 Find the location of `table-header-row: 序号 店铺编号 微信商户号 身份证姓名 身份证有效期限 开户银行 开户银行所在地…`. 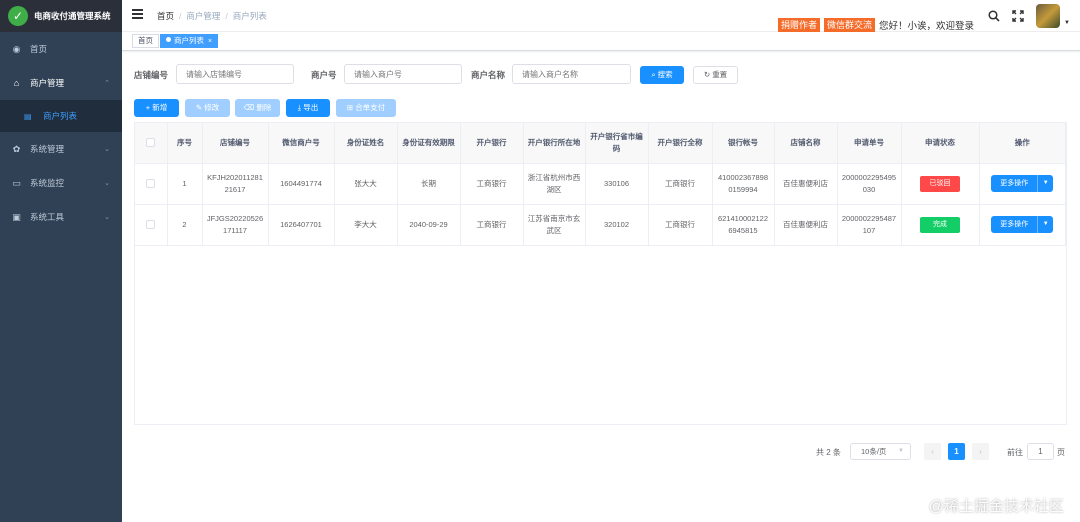

table-header-row: 序号 店铺编号 微信商户号 身份证姓名 身份证有效期限 开户银行 开户银行所在地… is located at coordinates (600, 143).